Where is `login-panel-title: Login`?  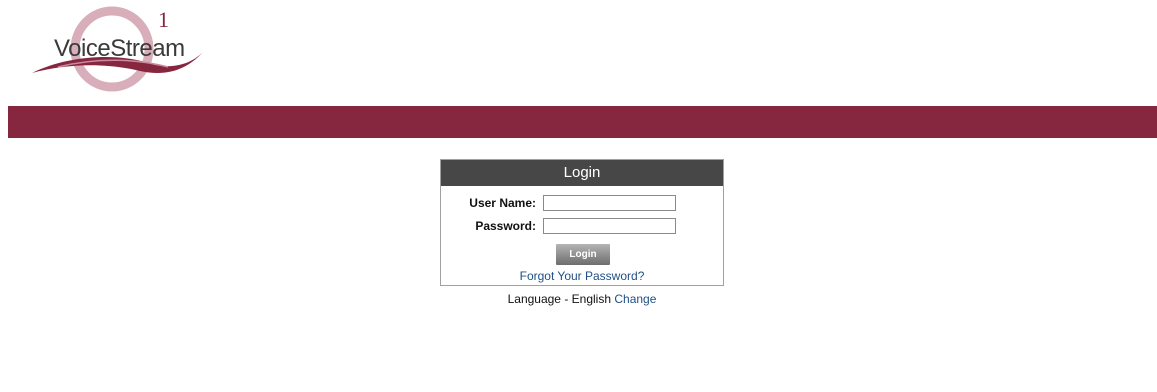
login-panel-title: Login is located at coordinates (582, 173).